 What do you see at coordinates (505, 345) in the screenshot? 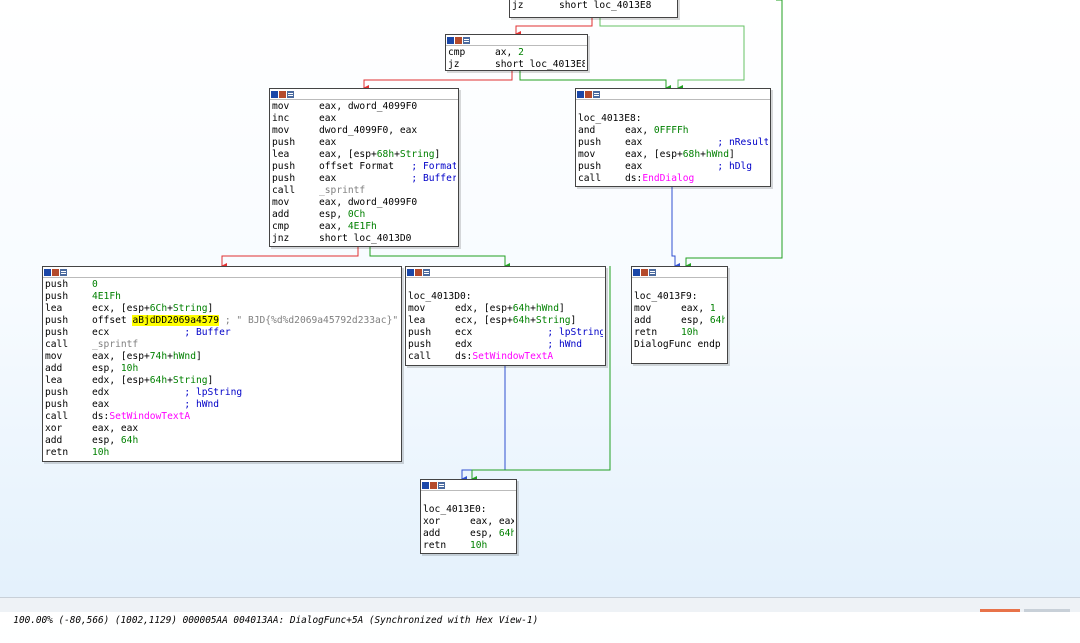
I see `asm-line: push edx ; hWnd` at bounding box center [505, 345].